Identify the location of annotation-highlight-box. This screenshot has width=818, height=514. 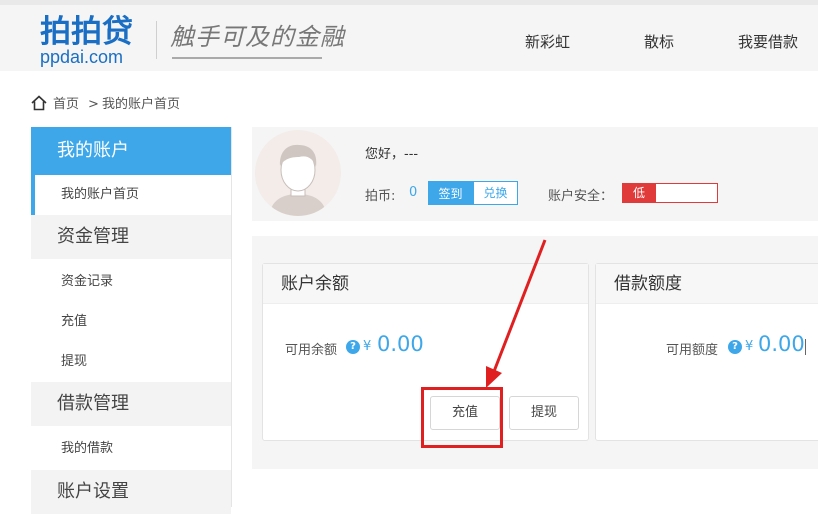
(462, 417).